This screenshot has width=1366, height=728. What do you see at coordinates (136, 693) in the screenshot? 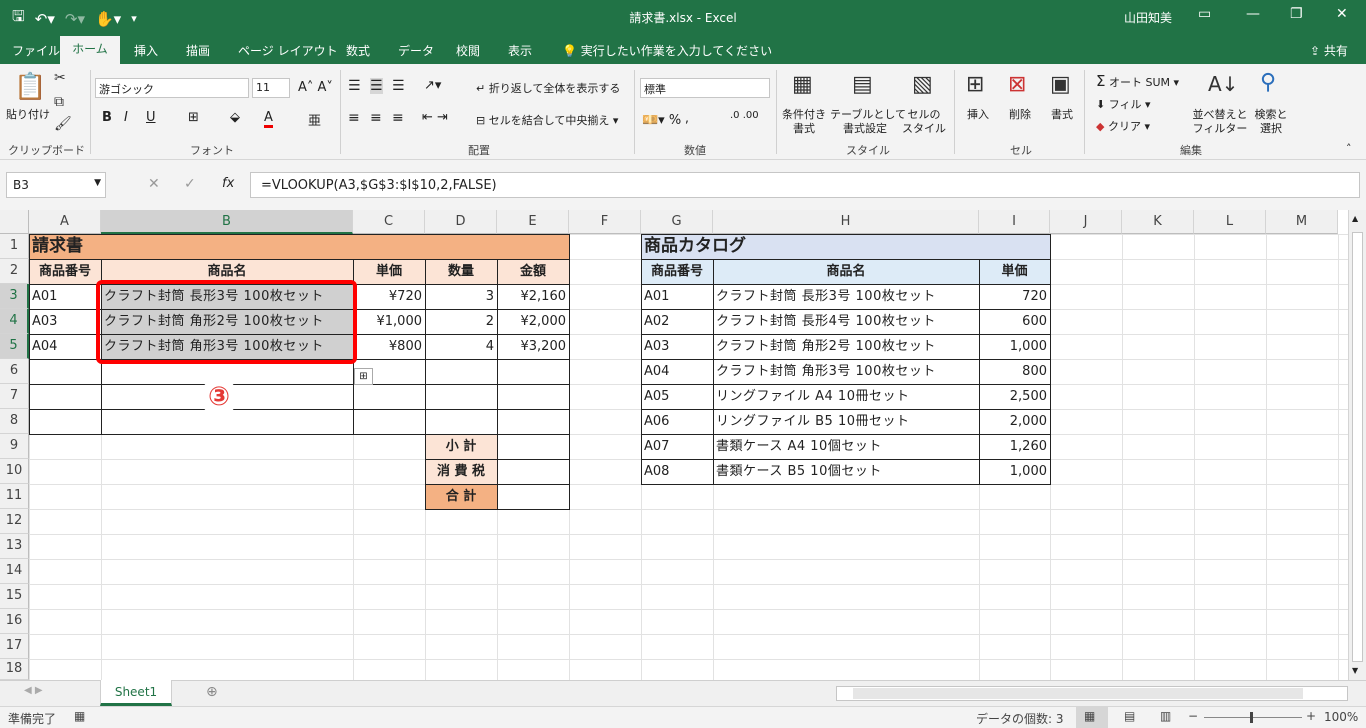
I see `sheet-tab-sheet1: Sheet1` at bounding box center [136, 693].